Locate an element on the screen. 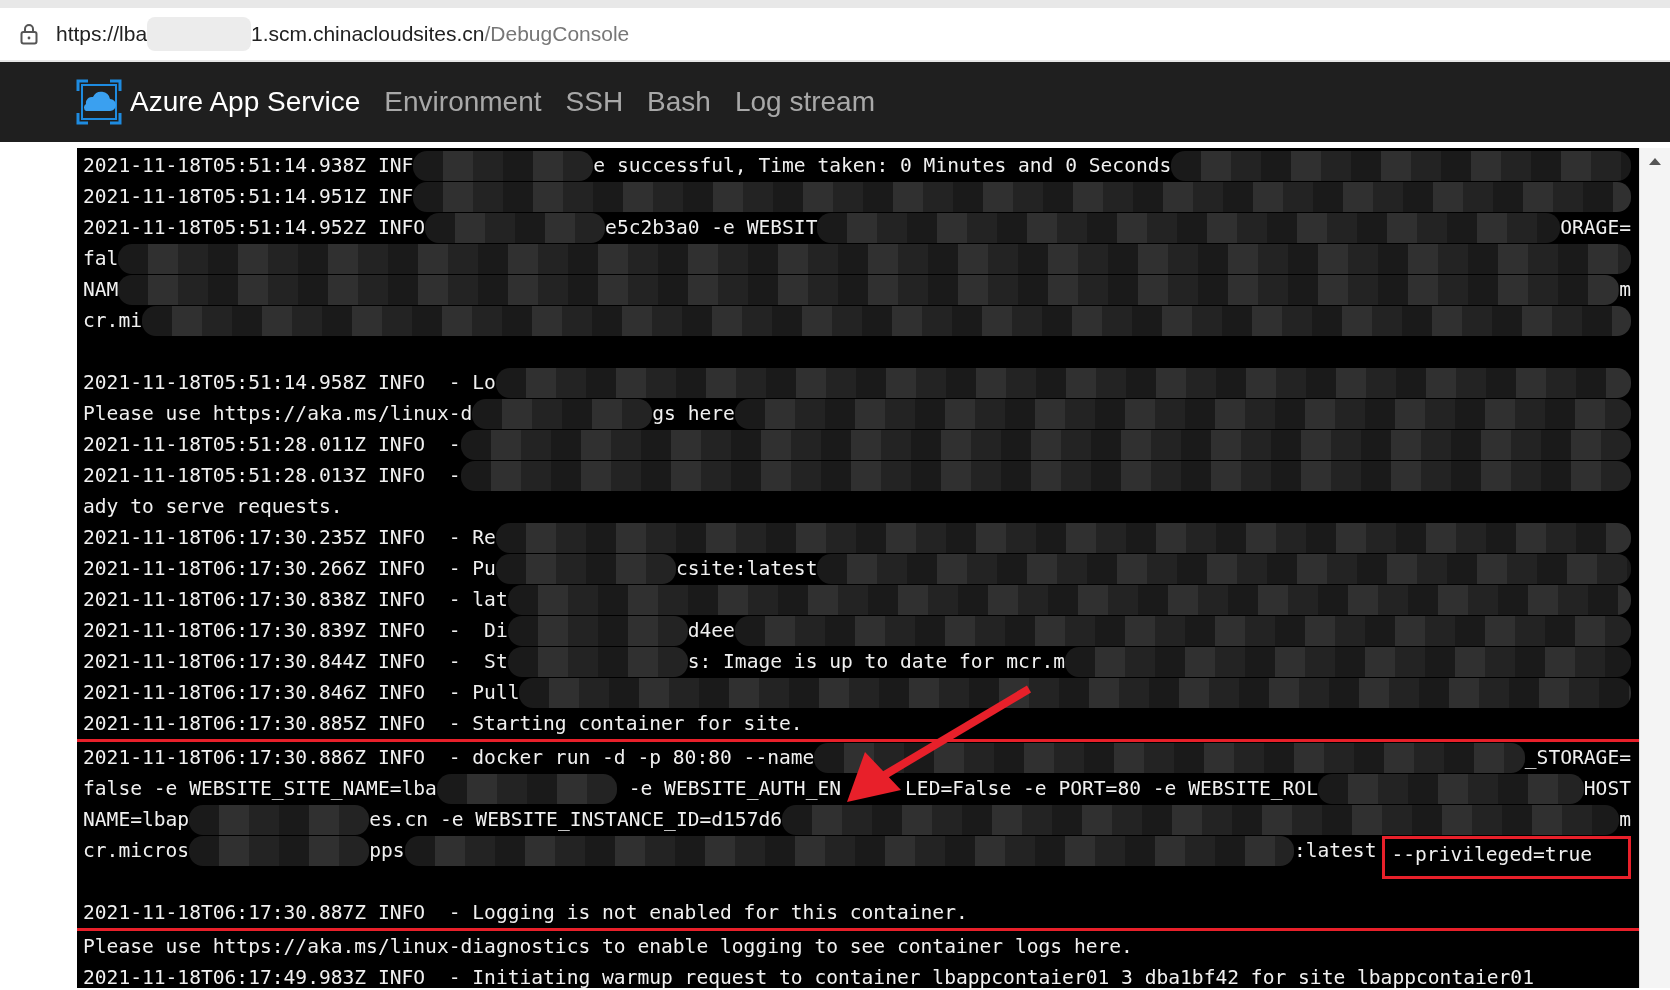 The height and width of the screenshot is (990, 1670). log-text: 2021-11-18T06:17:49.983Z INFO - Initiating warmup request to container lbappcontaier01_3_dba1bf42 for site lbappcontaier01 is located at coordinates (808, 977).